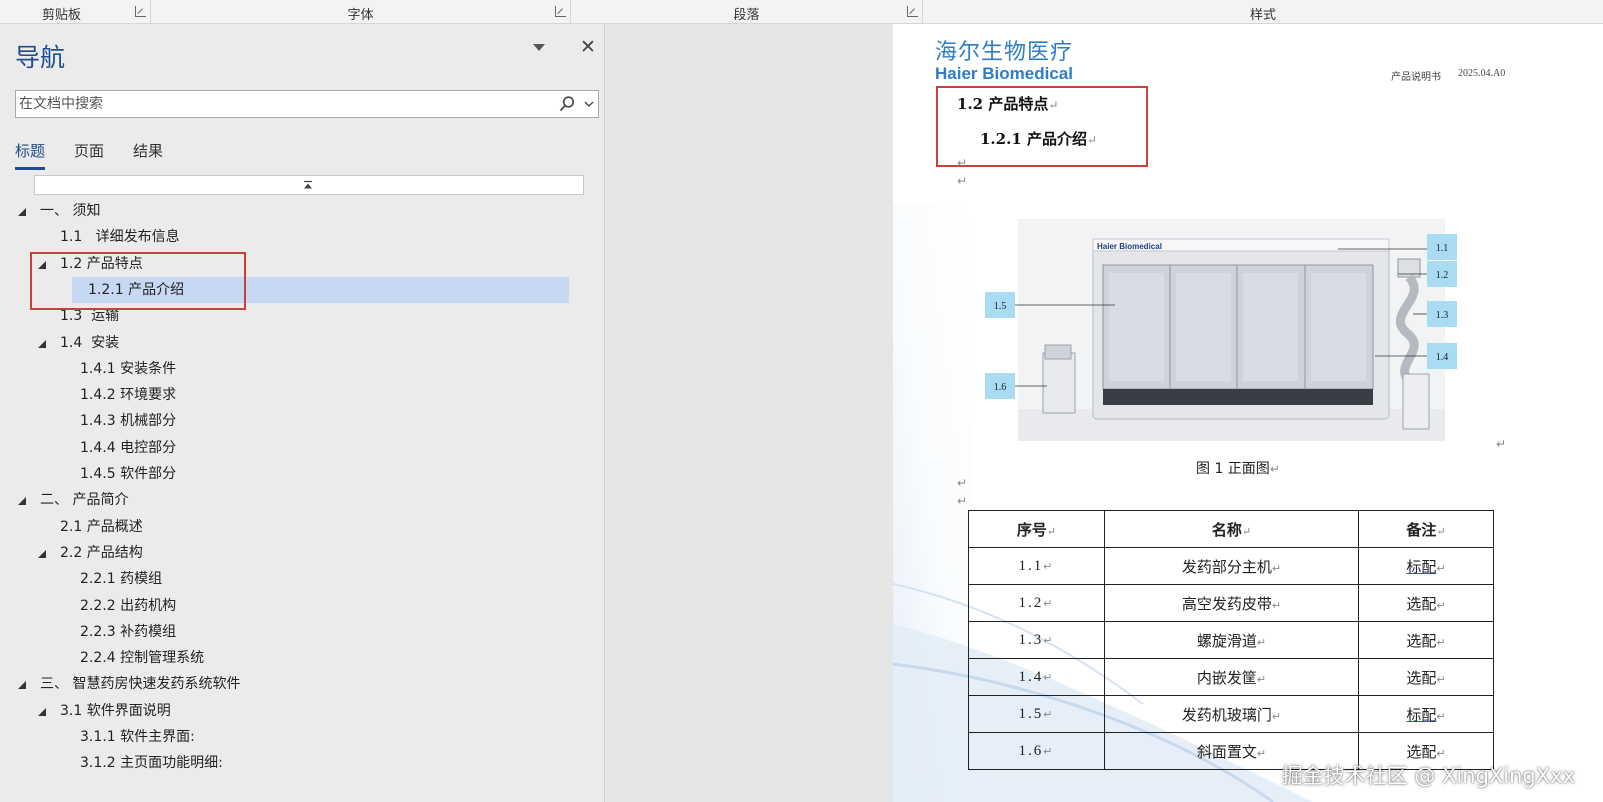 Image resolution: width=1603 pixels, height=802 pixels. Describe the element at coordinates (1031, 602) in the screenshot. I see `cell-text: 1.2` at that location.